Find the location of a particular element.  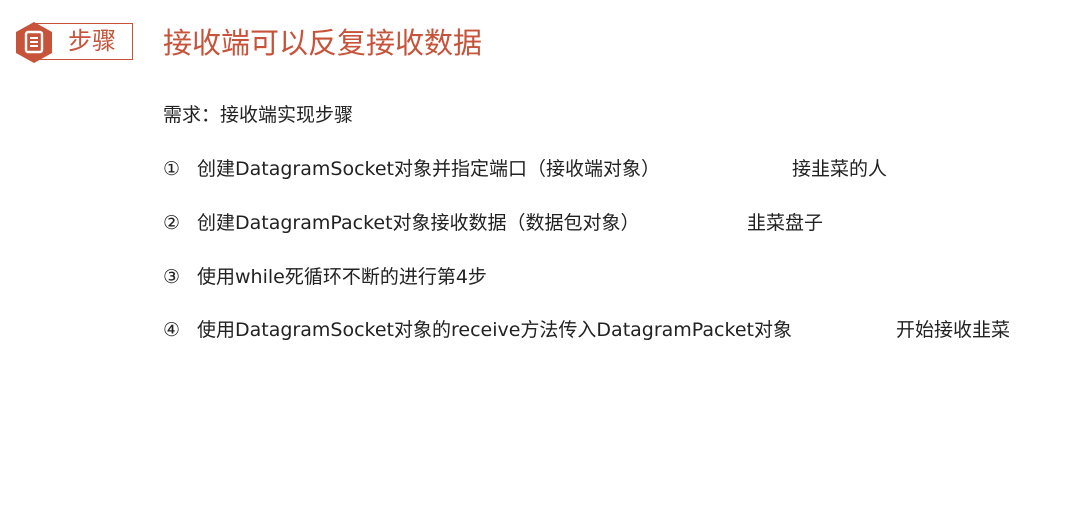

document-icon is located at coordinates (34, 42).